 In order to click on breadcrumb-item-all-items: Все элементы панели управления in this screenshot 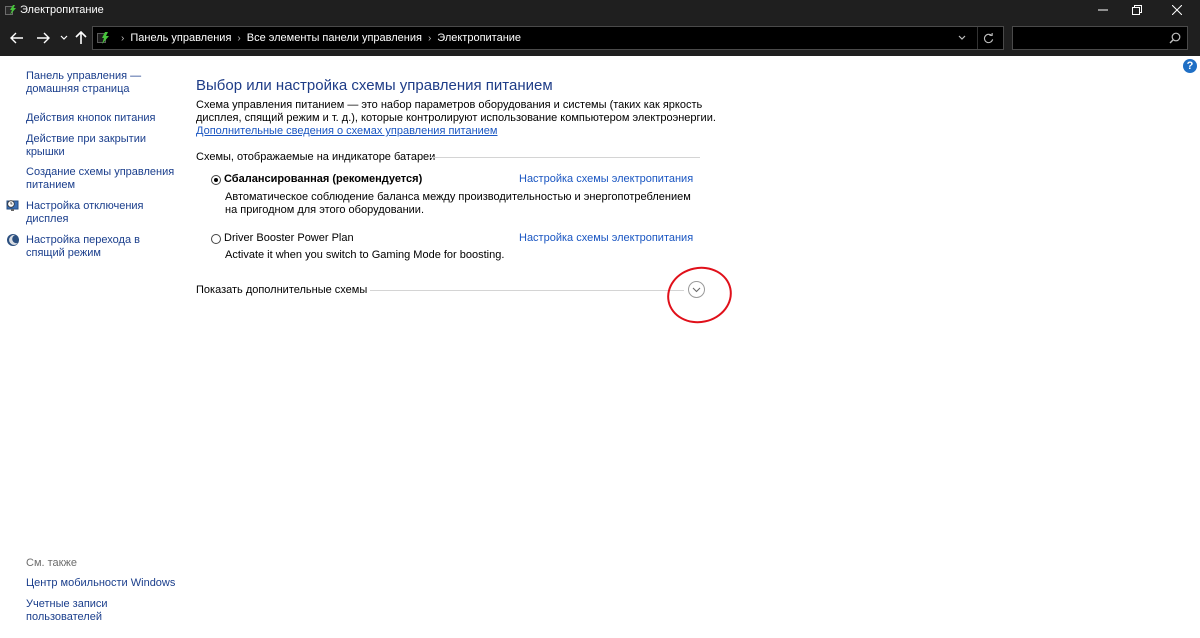, I will do `click(334, 38)`.